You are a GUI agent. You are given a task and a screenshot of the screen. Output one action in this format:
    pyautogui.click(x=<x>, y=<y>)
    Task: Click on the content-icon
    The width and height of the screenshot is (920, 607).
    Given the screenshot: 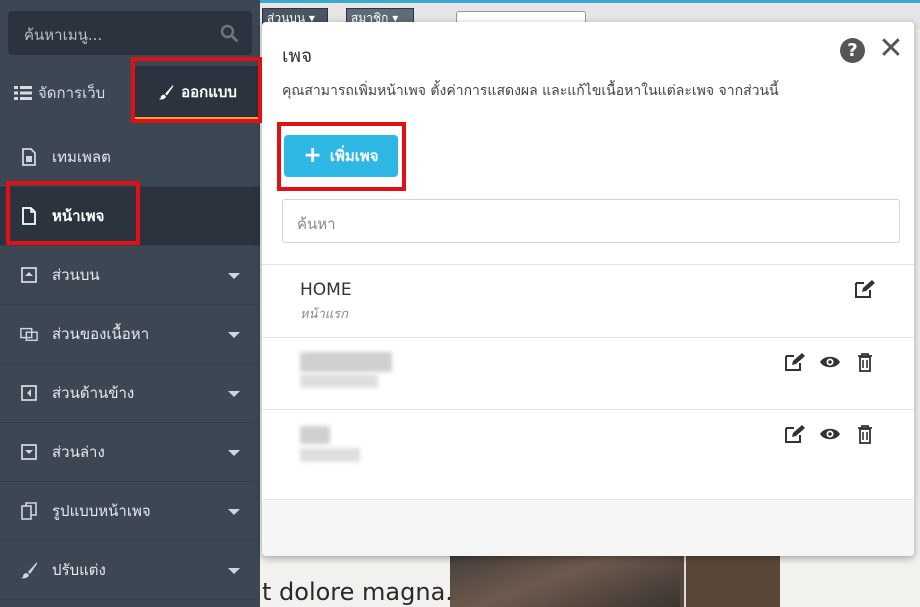 What is the action you would take?
    pyautogui.click(x=29, y=334)
    